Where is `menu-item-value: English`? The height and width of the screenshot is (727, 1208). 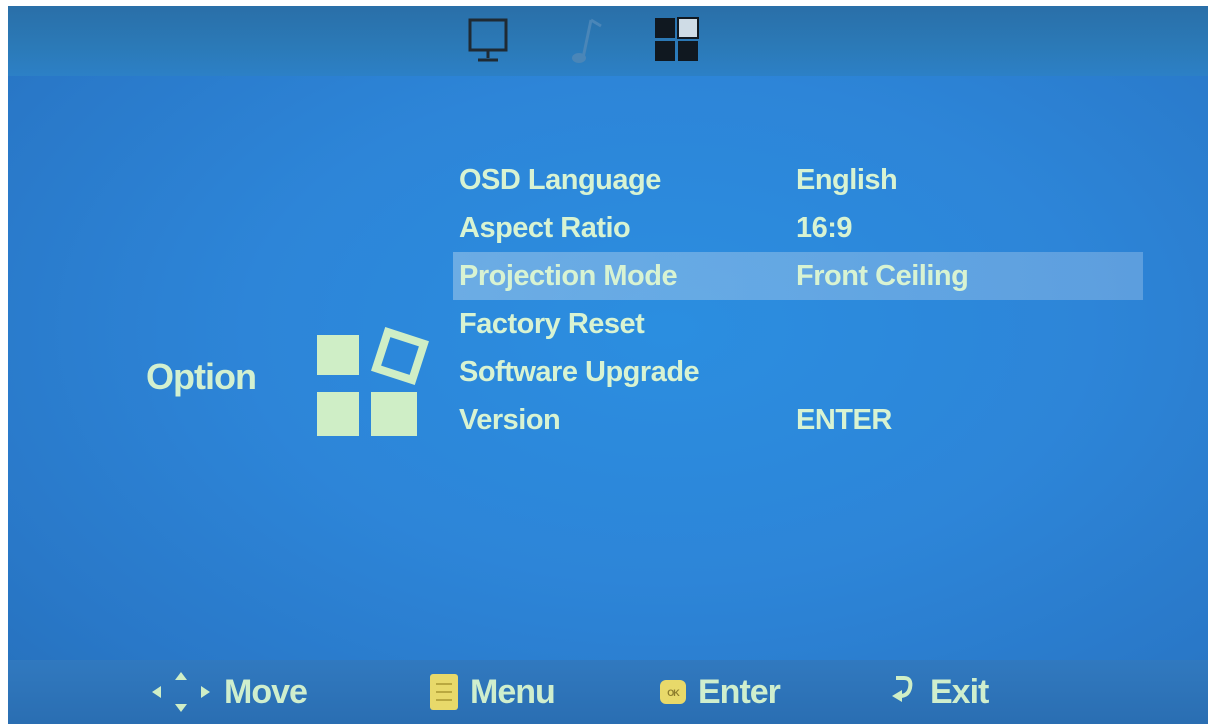
menu-item-value: English is located at coordinates (847, 180).